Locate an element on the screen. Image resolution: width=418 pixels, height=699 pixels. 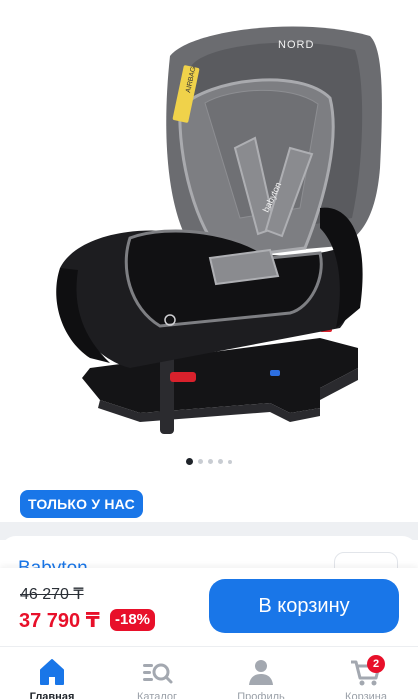
badge-section: ТОЛЬКО У НАС is located at coordinates (209, 503).